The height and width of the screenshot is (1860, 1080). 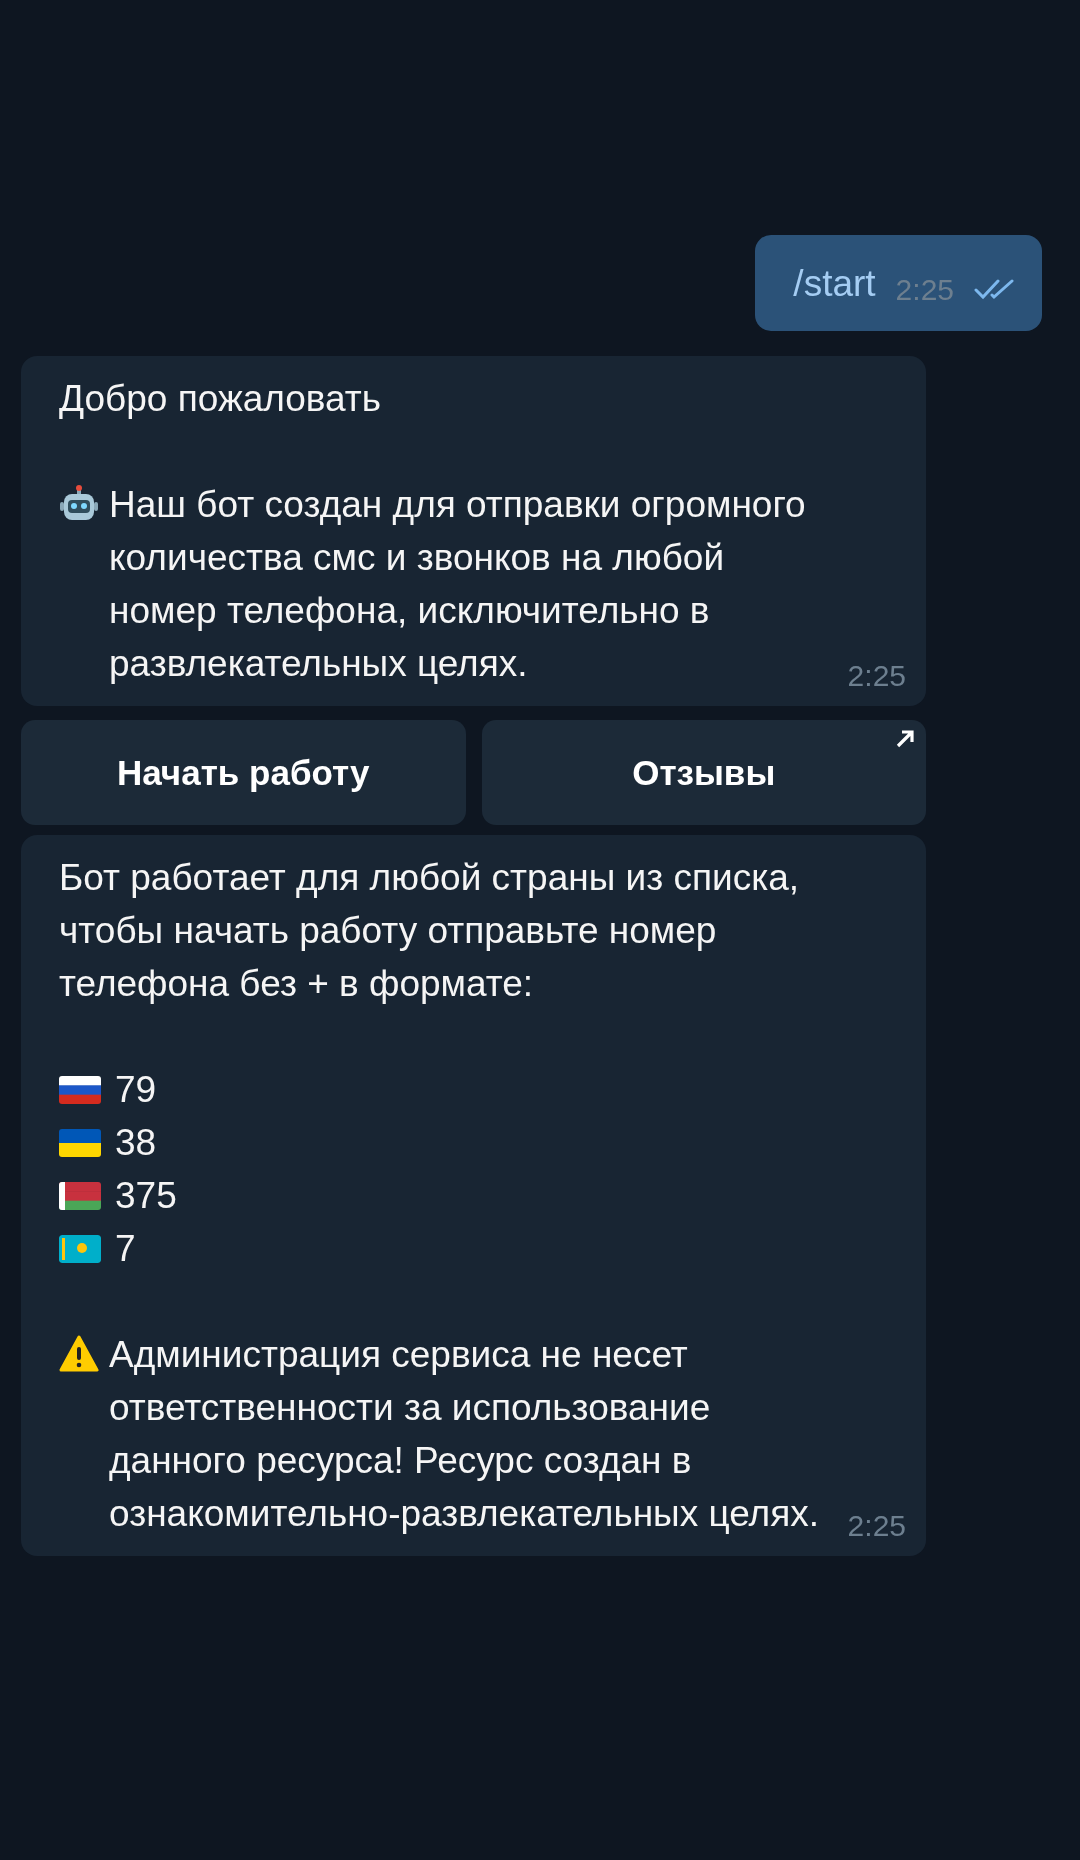 What do you see at coordinates (146, 1196) in the screenshot?
I see `country-code: 375` at bounding box center [146, 1196].